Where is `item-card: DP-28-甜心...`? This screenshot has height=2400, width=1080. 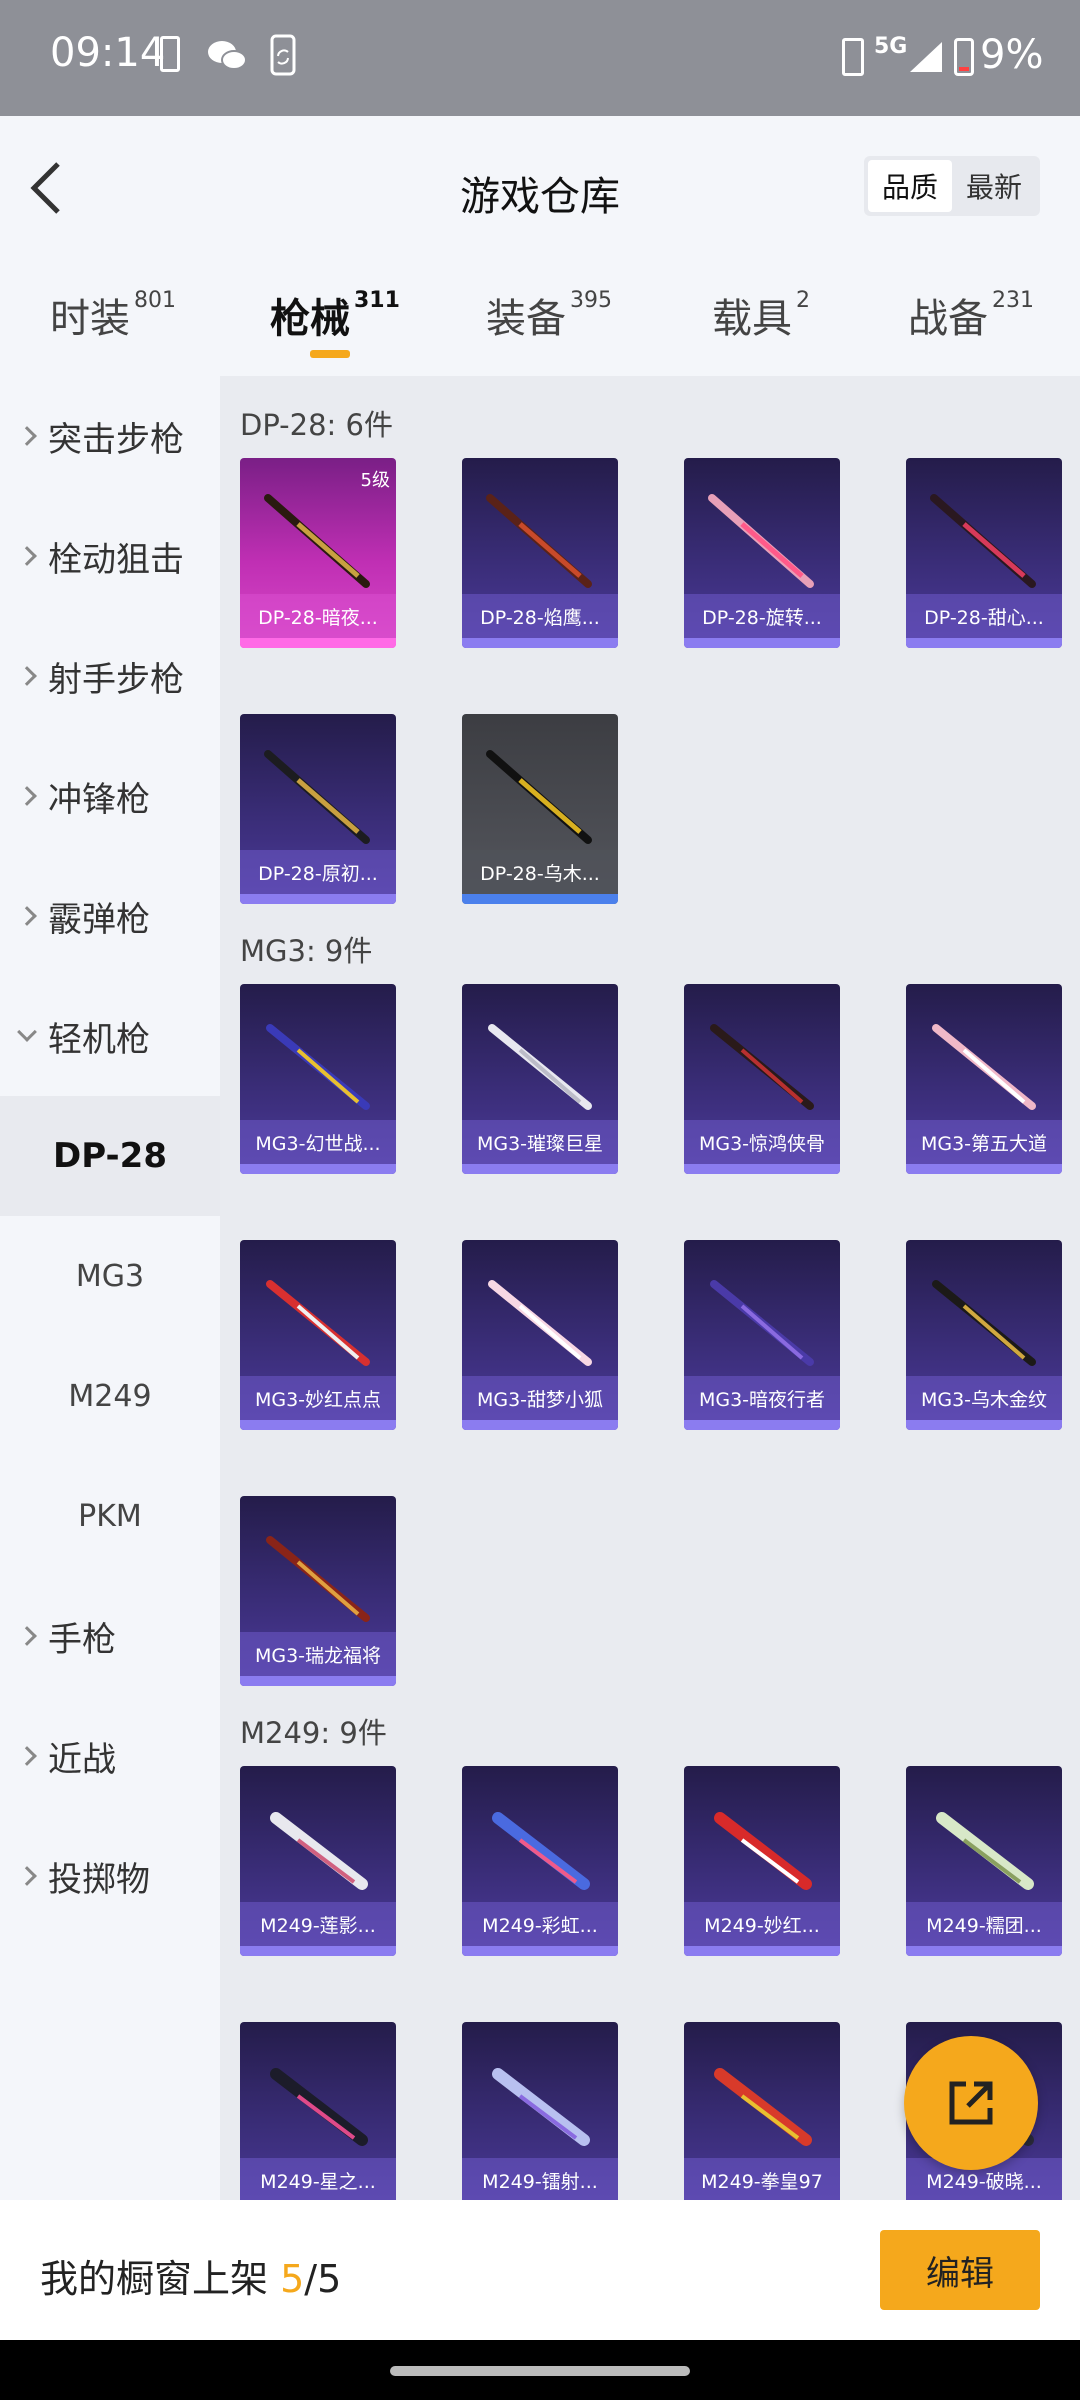 item-card: DP-28-甜心... is located at coordinates (984, 553).